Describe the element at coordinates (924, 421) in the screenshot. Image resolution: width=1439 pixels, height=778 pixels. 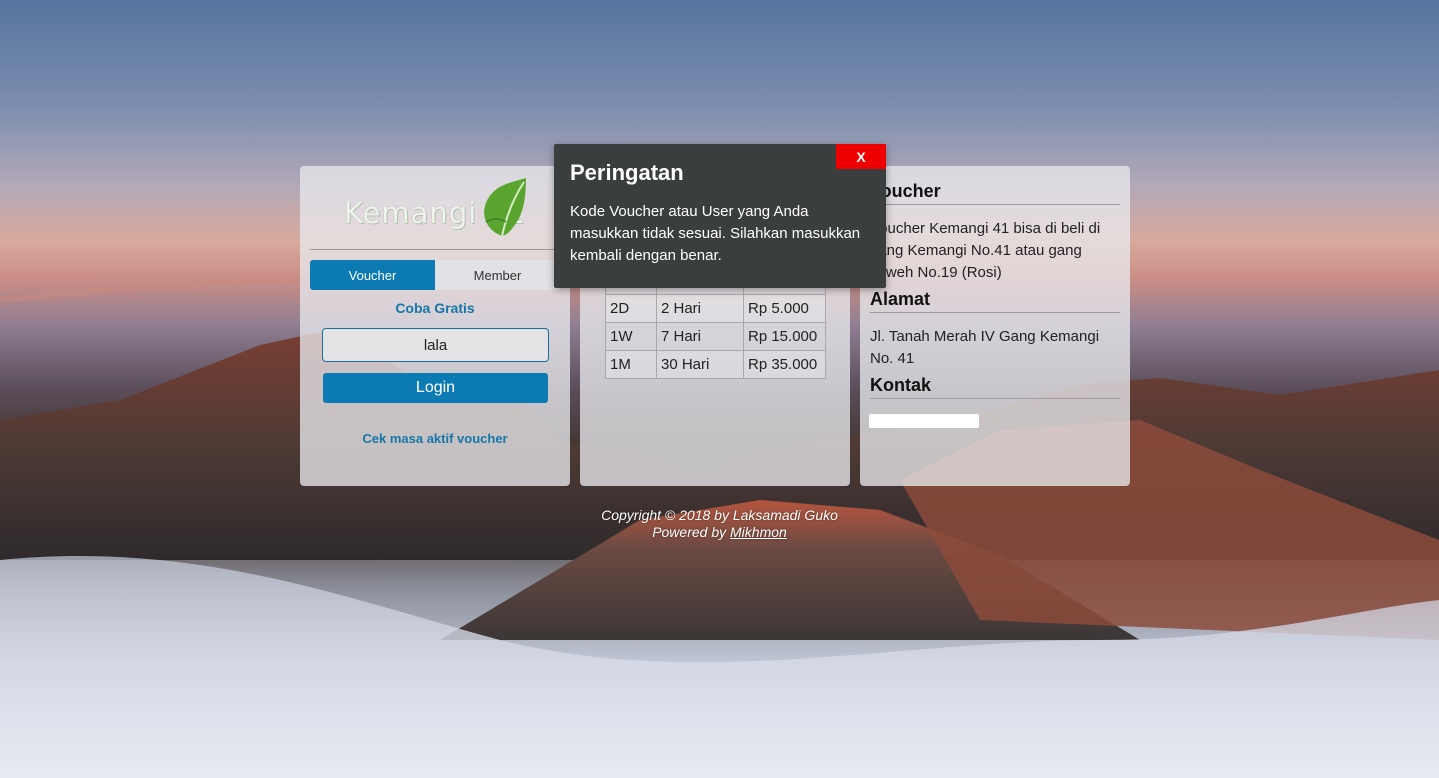
I see `contact-redacted` at that location.